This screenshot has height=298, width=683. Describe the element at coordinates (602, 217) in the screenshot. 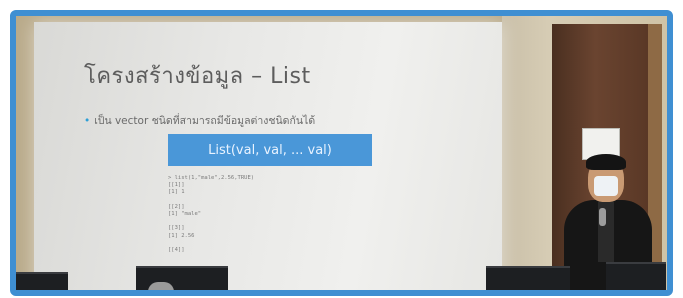

I see `microphone` at that location.